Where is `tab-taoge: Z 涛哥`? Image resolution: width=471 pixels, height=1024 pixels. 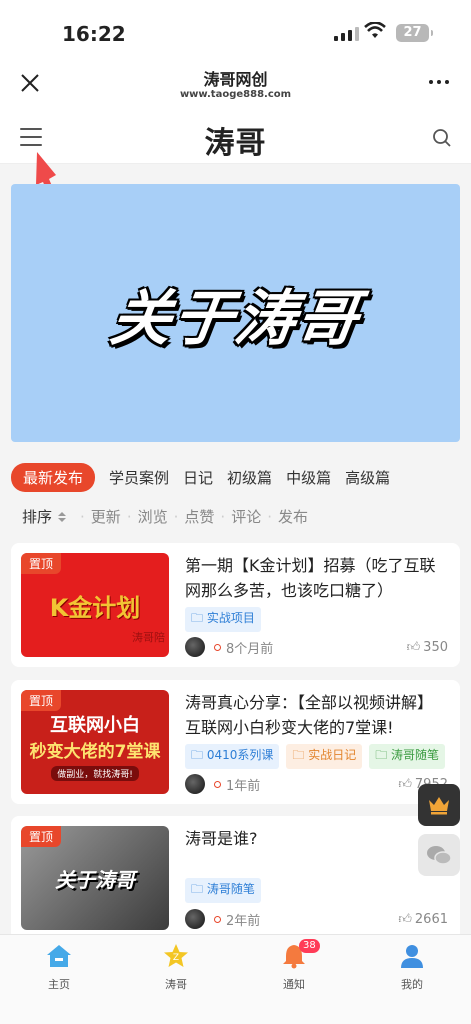 tab-taoge: Z 涛哥 is located at coordinates (176, 967).